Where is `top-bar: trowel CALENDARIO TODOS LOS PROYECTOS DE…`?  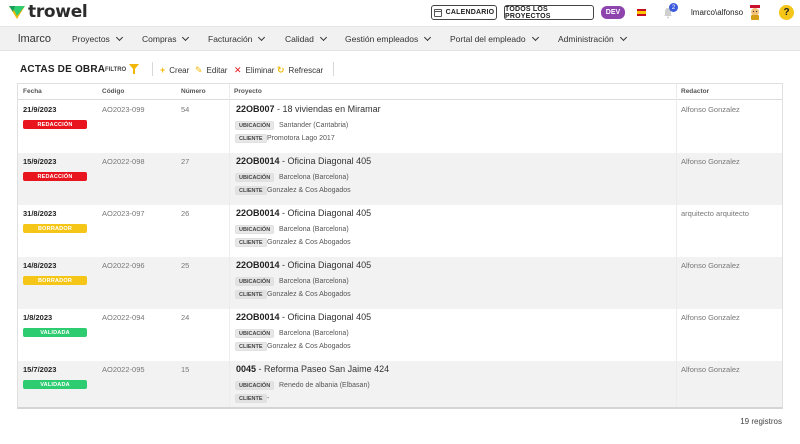 top-bar: trowel CALENDARIO TODOS LOS PROYECTOS DE… is located at coordinates (400, 13).